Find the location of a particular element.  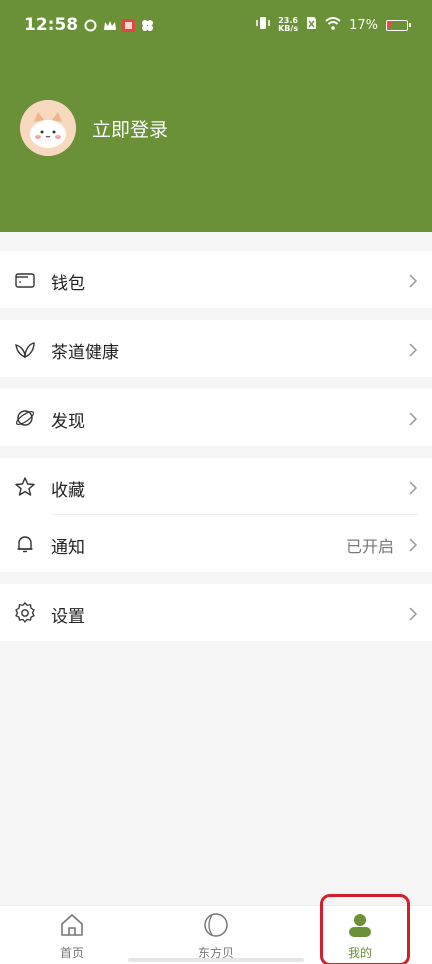

tab-label-home: 首页 is located at coordinates (71, 953).